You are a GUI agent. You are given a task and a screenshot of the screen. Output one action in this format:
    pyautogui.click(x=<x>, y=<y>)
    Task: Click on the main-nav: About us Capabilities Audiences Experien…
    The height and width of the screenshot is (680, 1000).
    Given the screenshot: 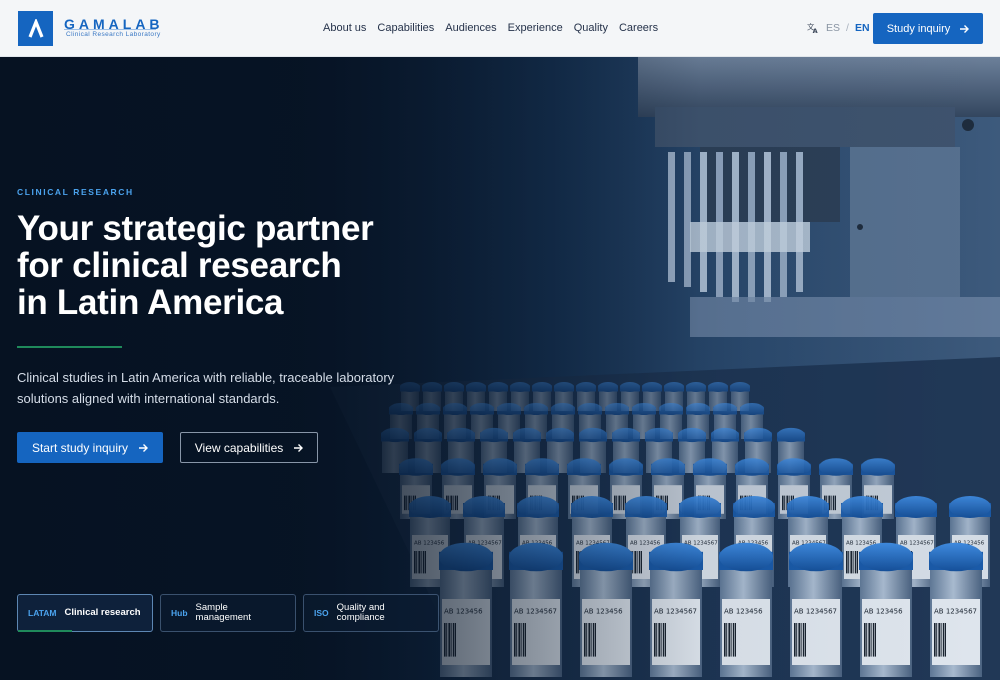 What is the action you would take?
    pyautogui.click(x=490, y=28)
    